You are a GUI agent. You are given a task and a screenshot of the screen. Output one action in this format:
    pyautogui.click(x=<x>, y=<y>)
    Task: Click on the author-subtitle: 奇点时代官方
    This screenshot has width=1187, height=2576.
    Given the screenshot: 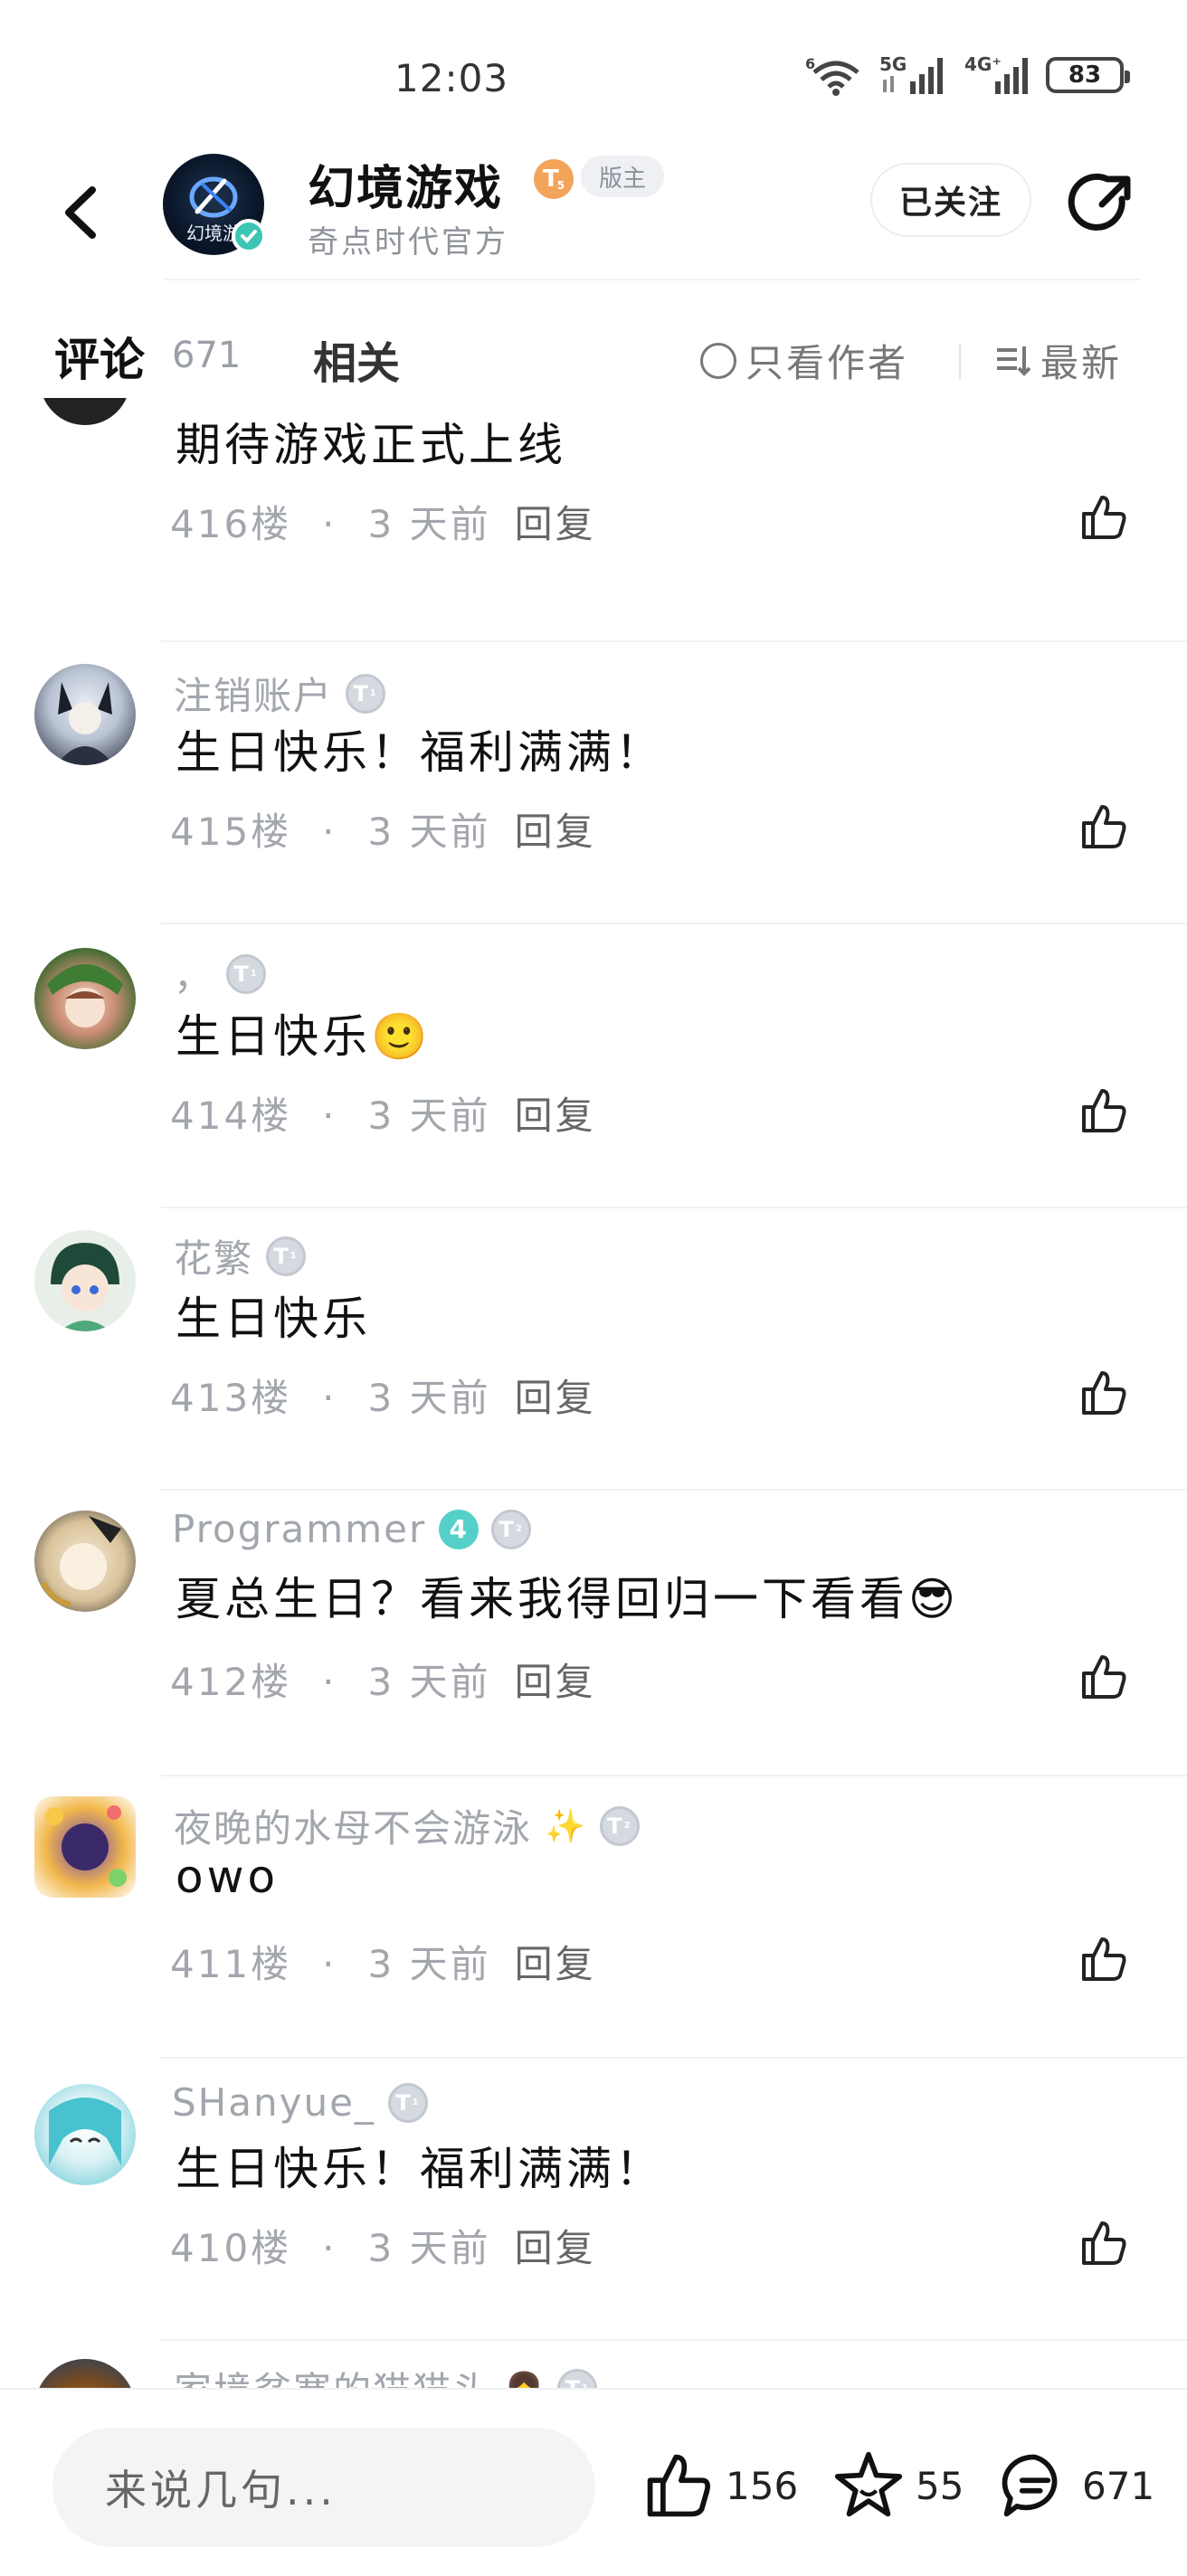 What is the action you would take?
    pyautogui.click(x=408, y=242)
    